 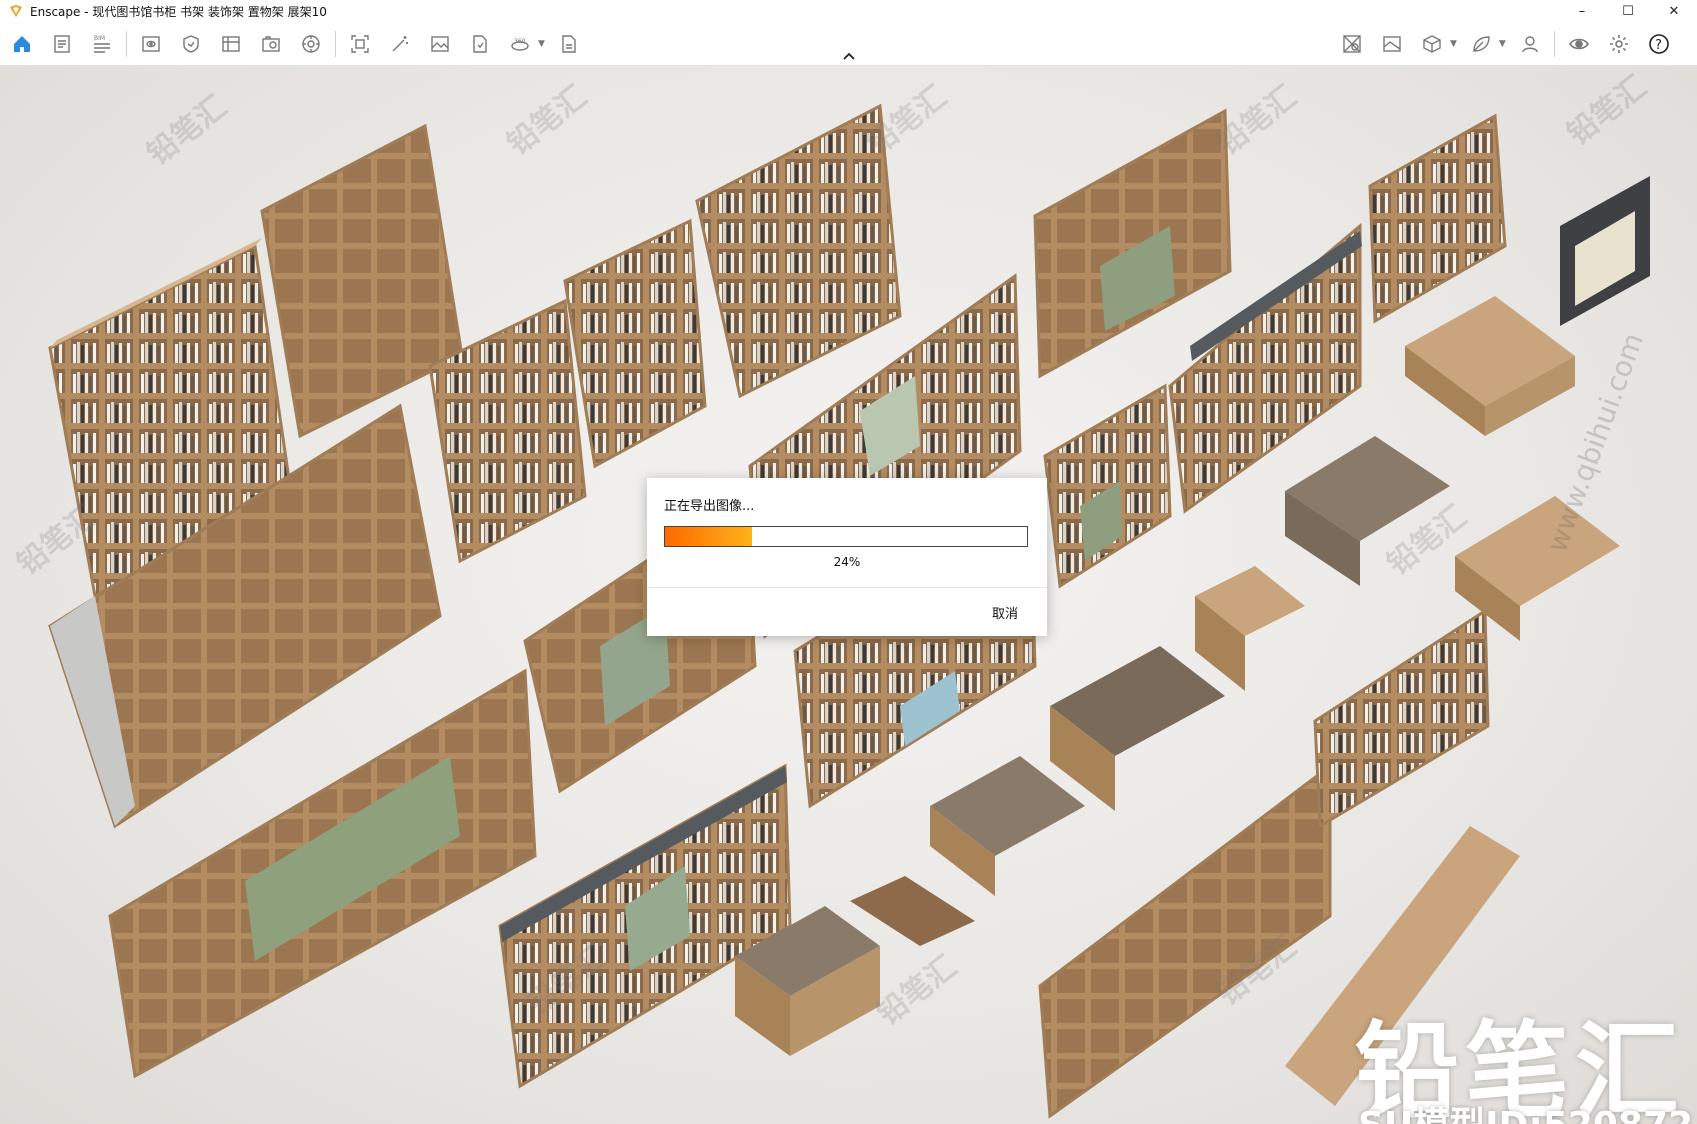 I want to click on export-package-button, so click(x=569, y=44).